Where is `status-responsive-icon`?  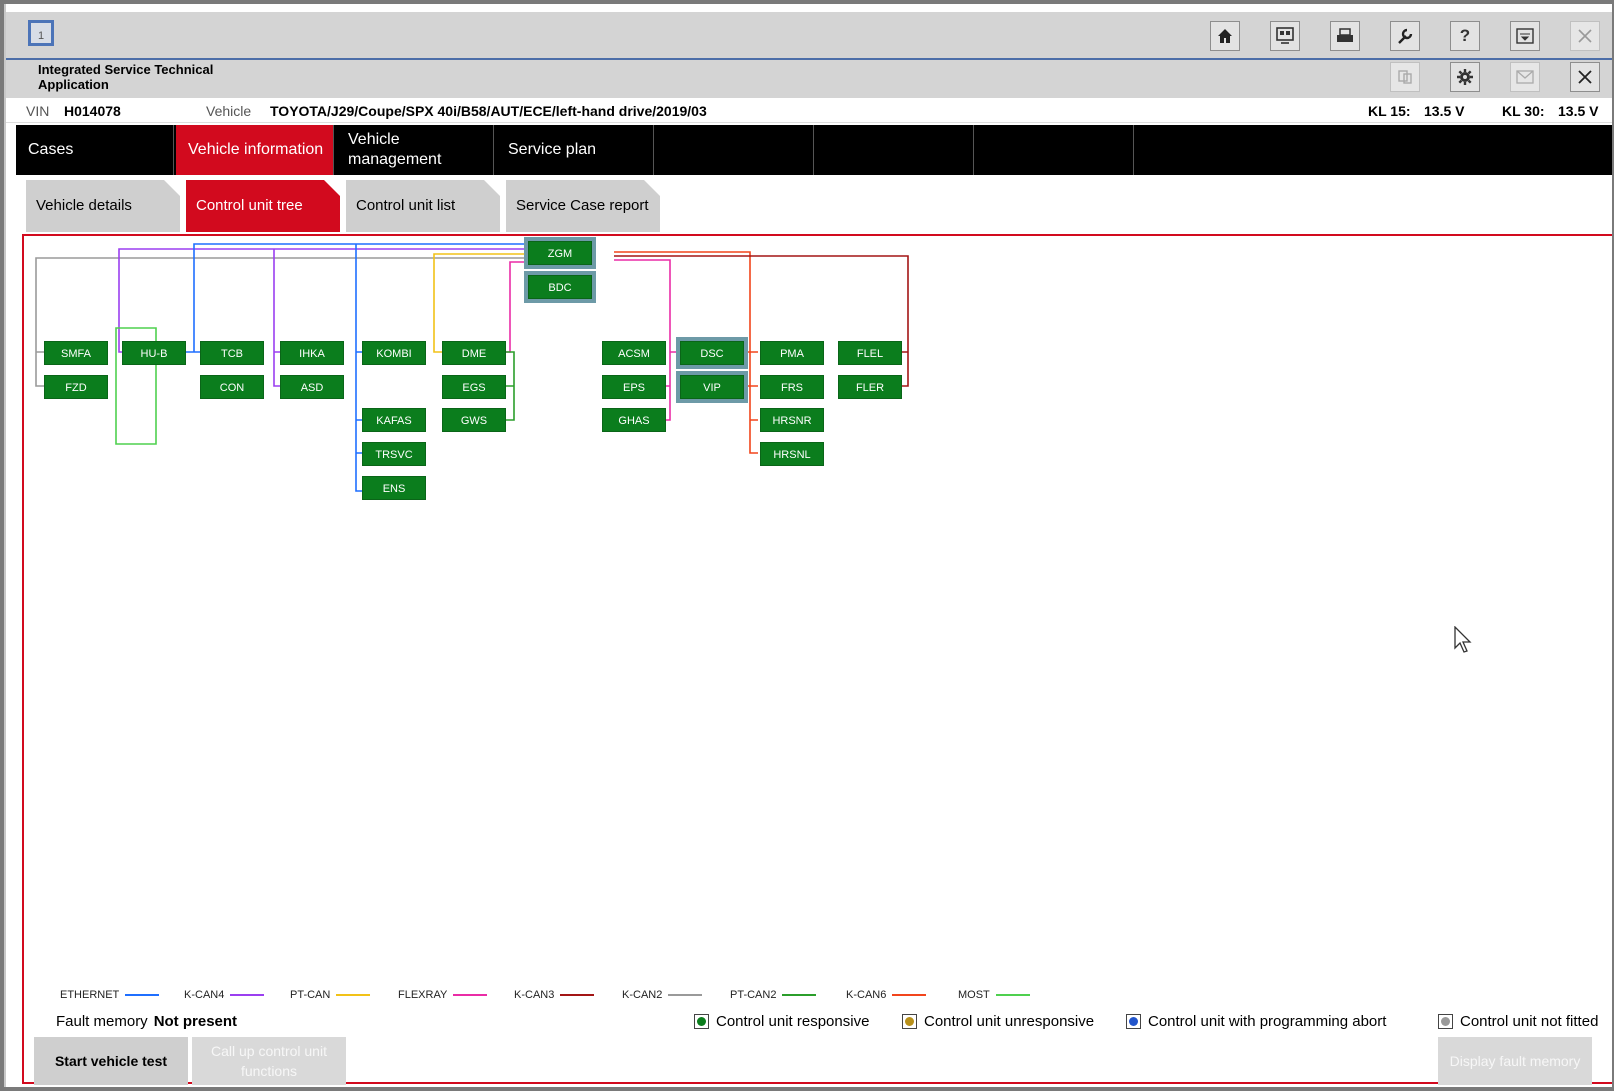 status-responsive-icon is located at coordinates (701, 1021).